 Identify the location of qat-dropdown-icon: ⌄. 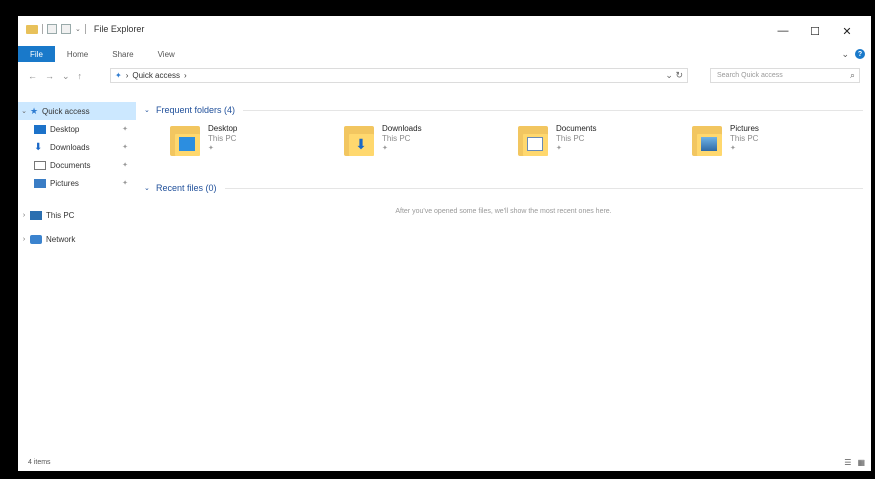
(78, 29).